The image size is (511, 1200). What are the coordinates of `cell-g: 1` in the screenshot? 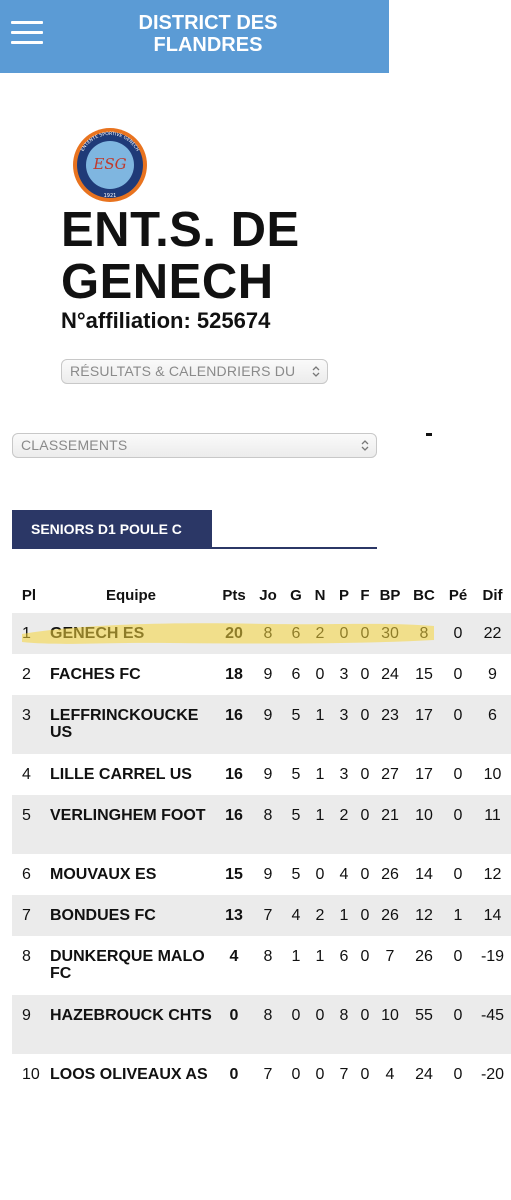 It's located at (296, 956).